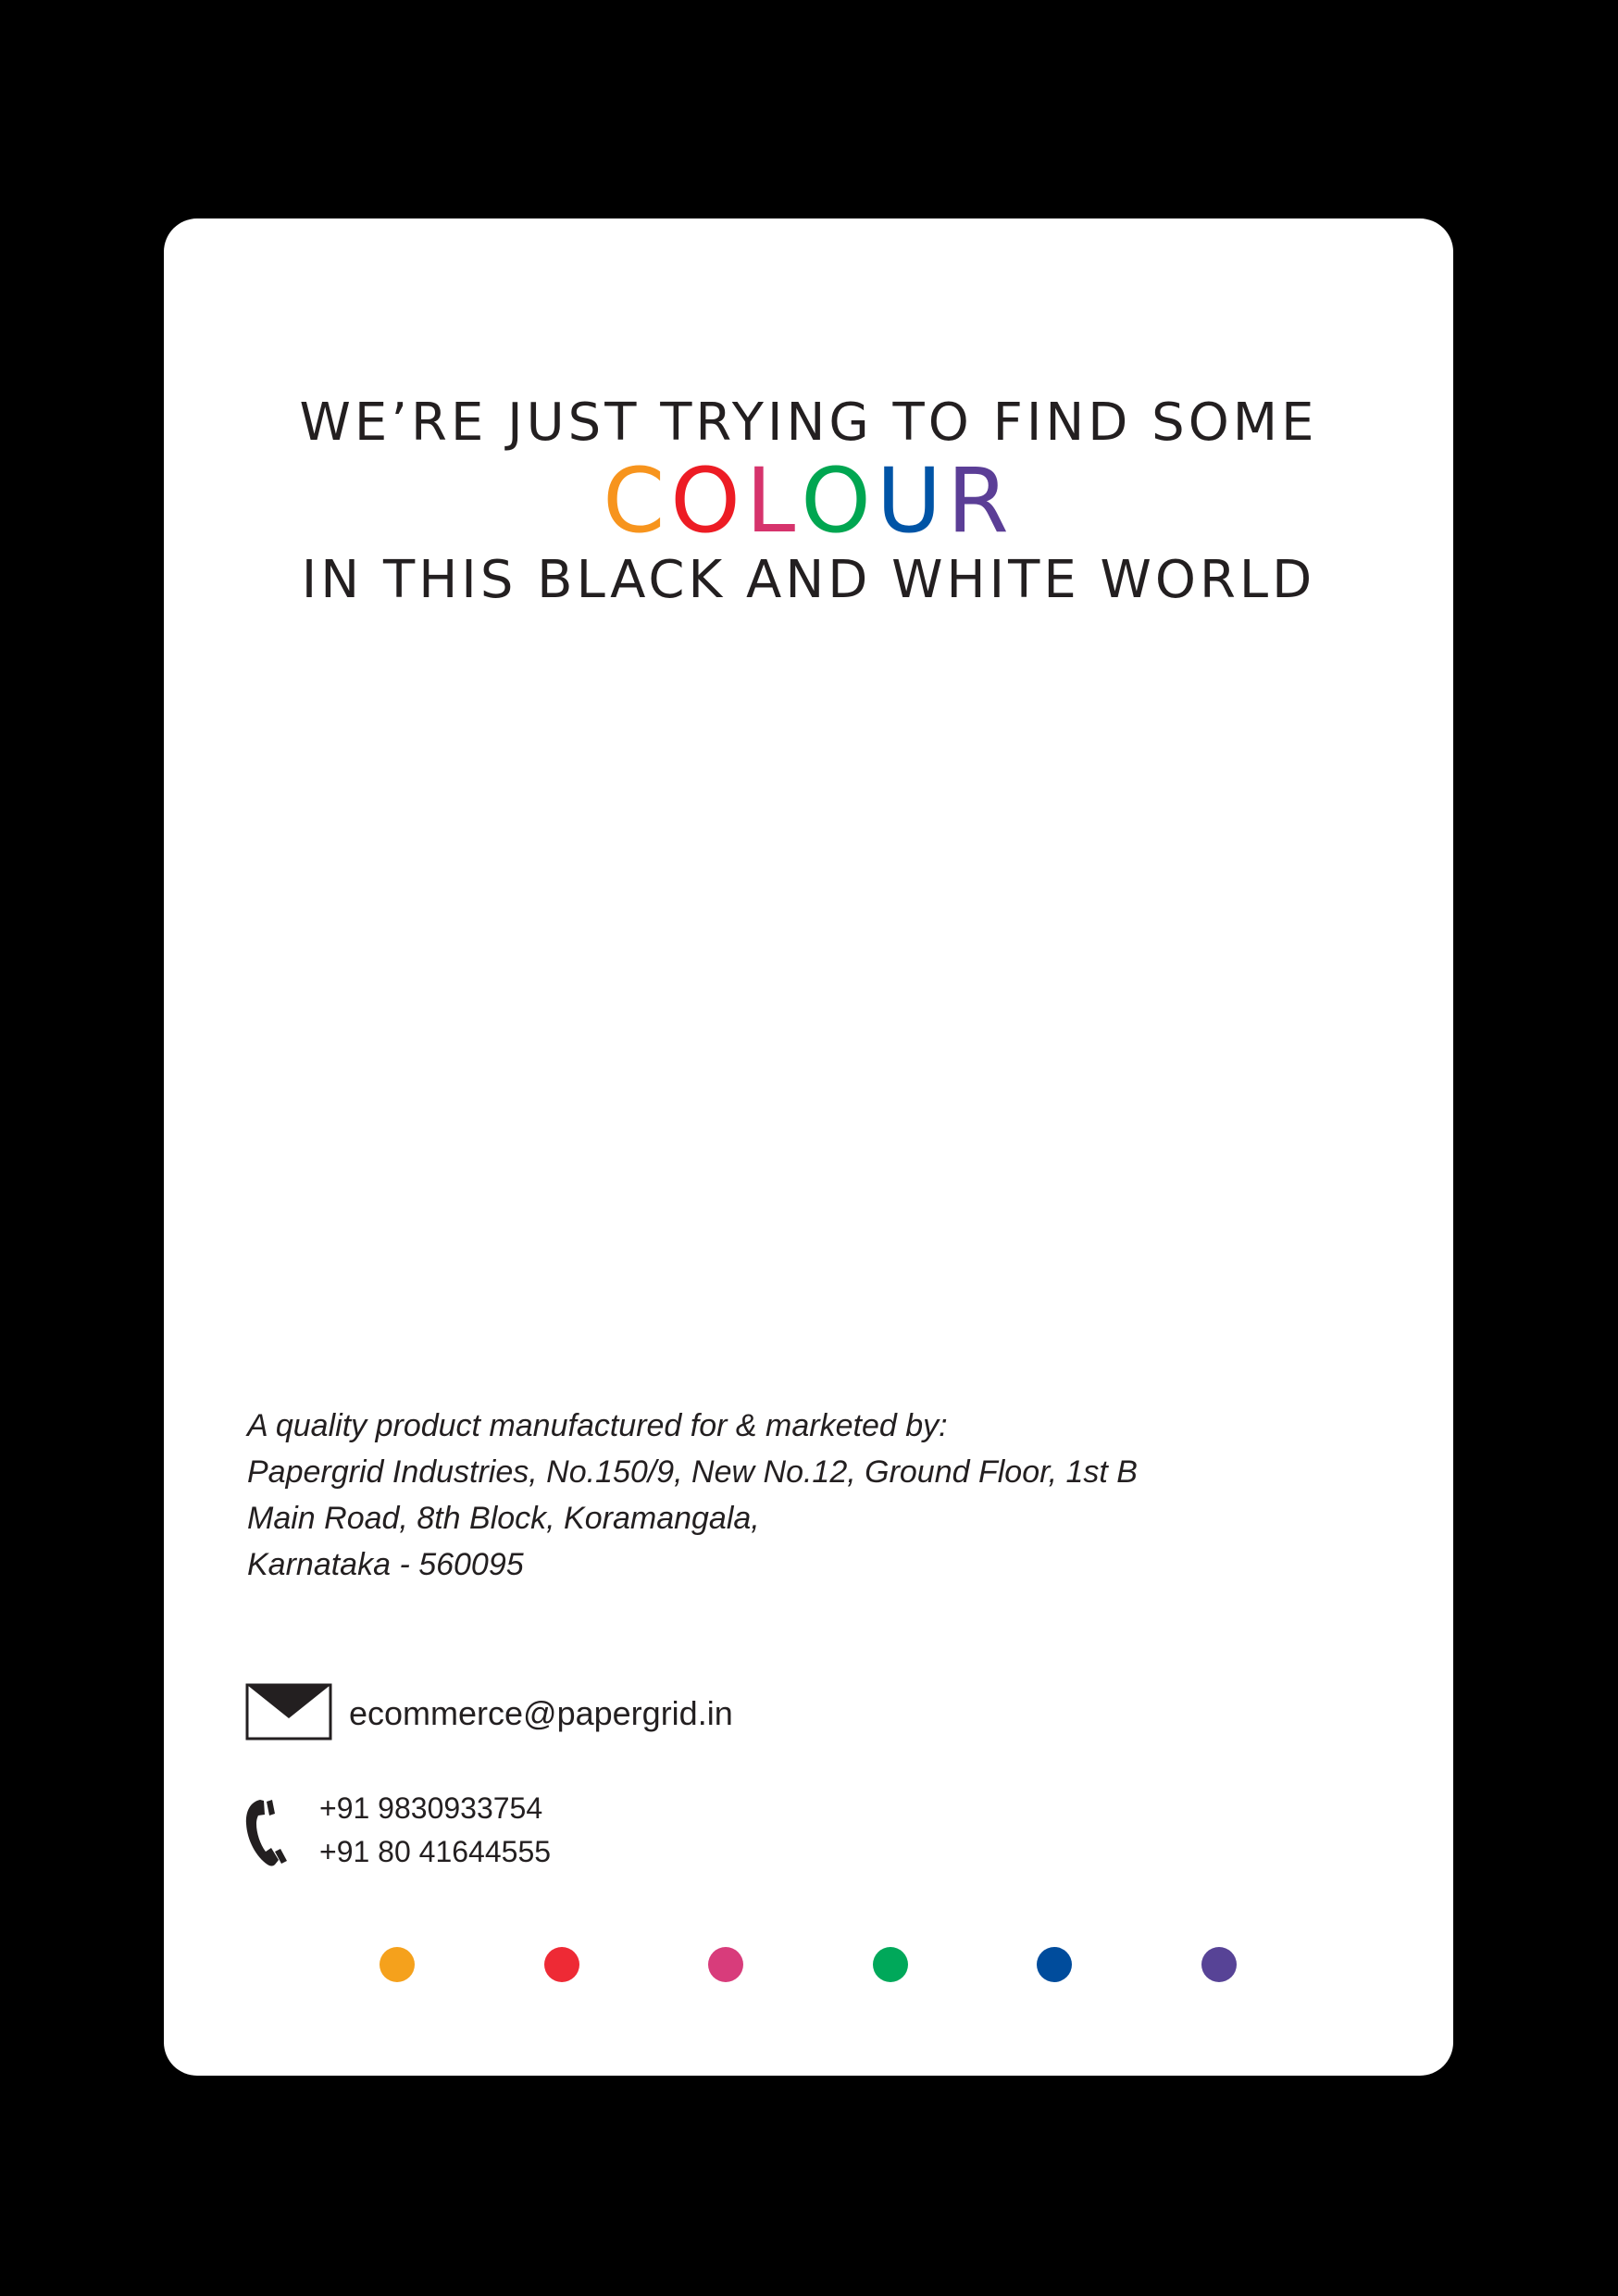  I want to click on red-dot, so click(561, 1964).